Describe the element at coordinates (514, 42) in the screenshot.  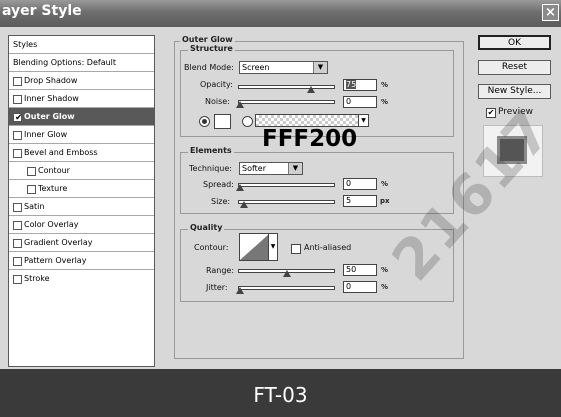
I see `ok-button: OK` at that location.